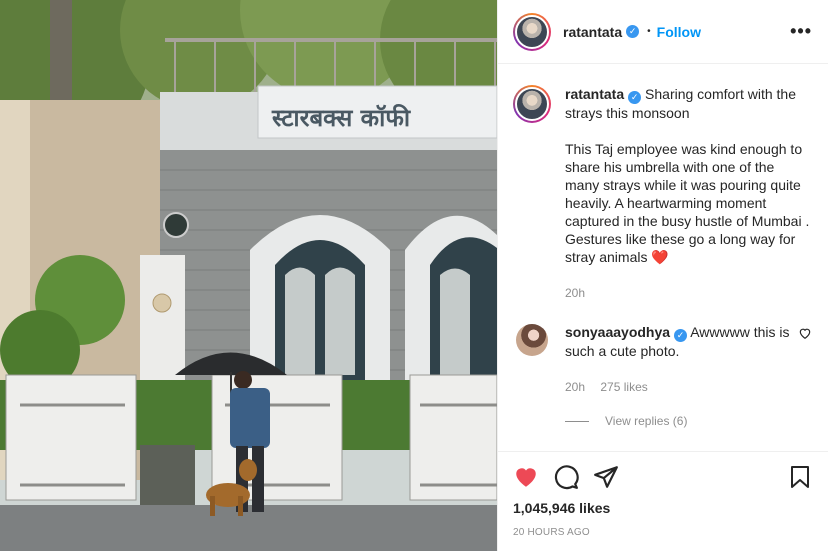 This screenshot has width=828, height=551. I want to click on heart-emoji-icon: ❤️, so click(660, 257).